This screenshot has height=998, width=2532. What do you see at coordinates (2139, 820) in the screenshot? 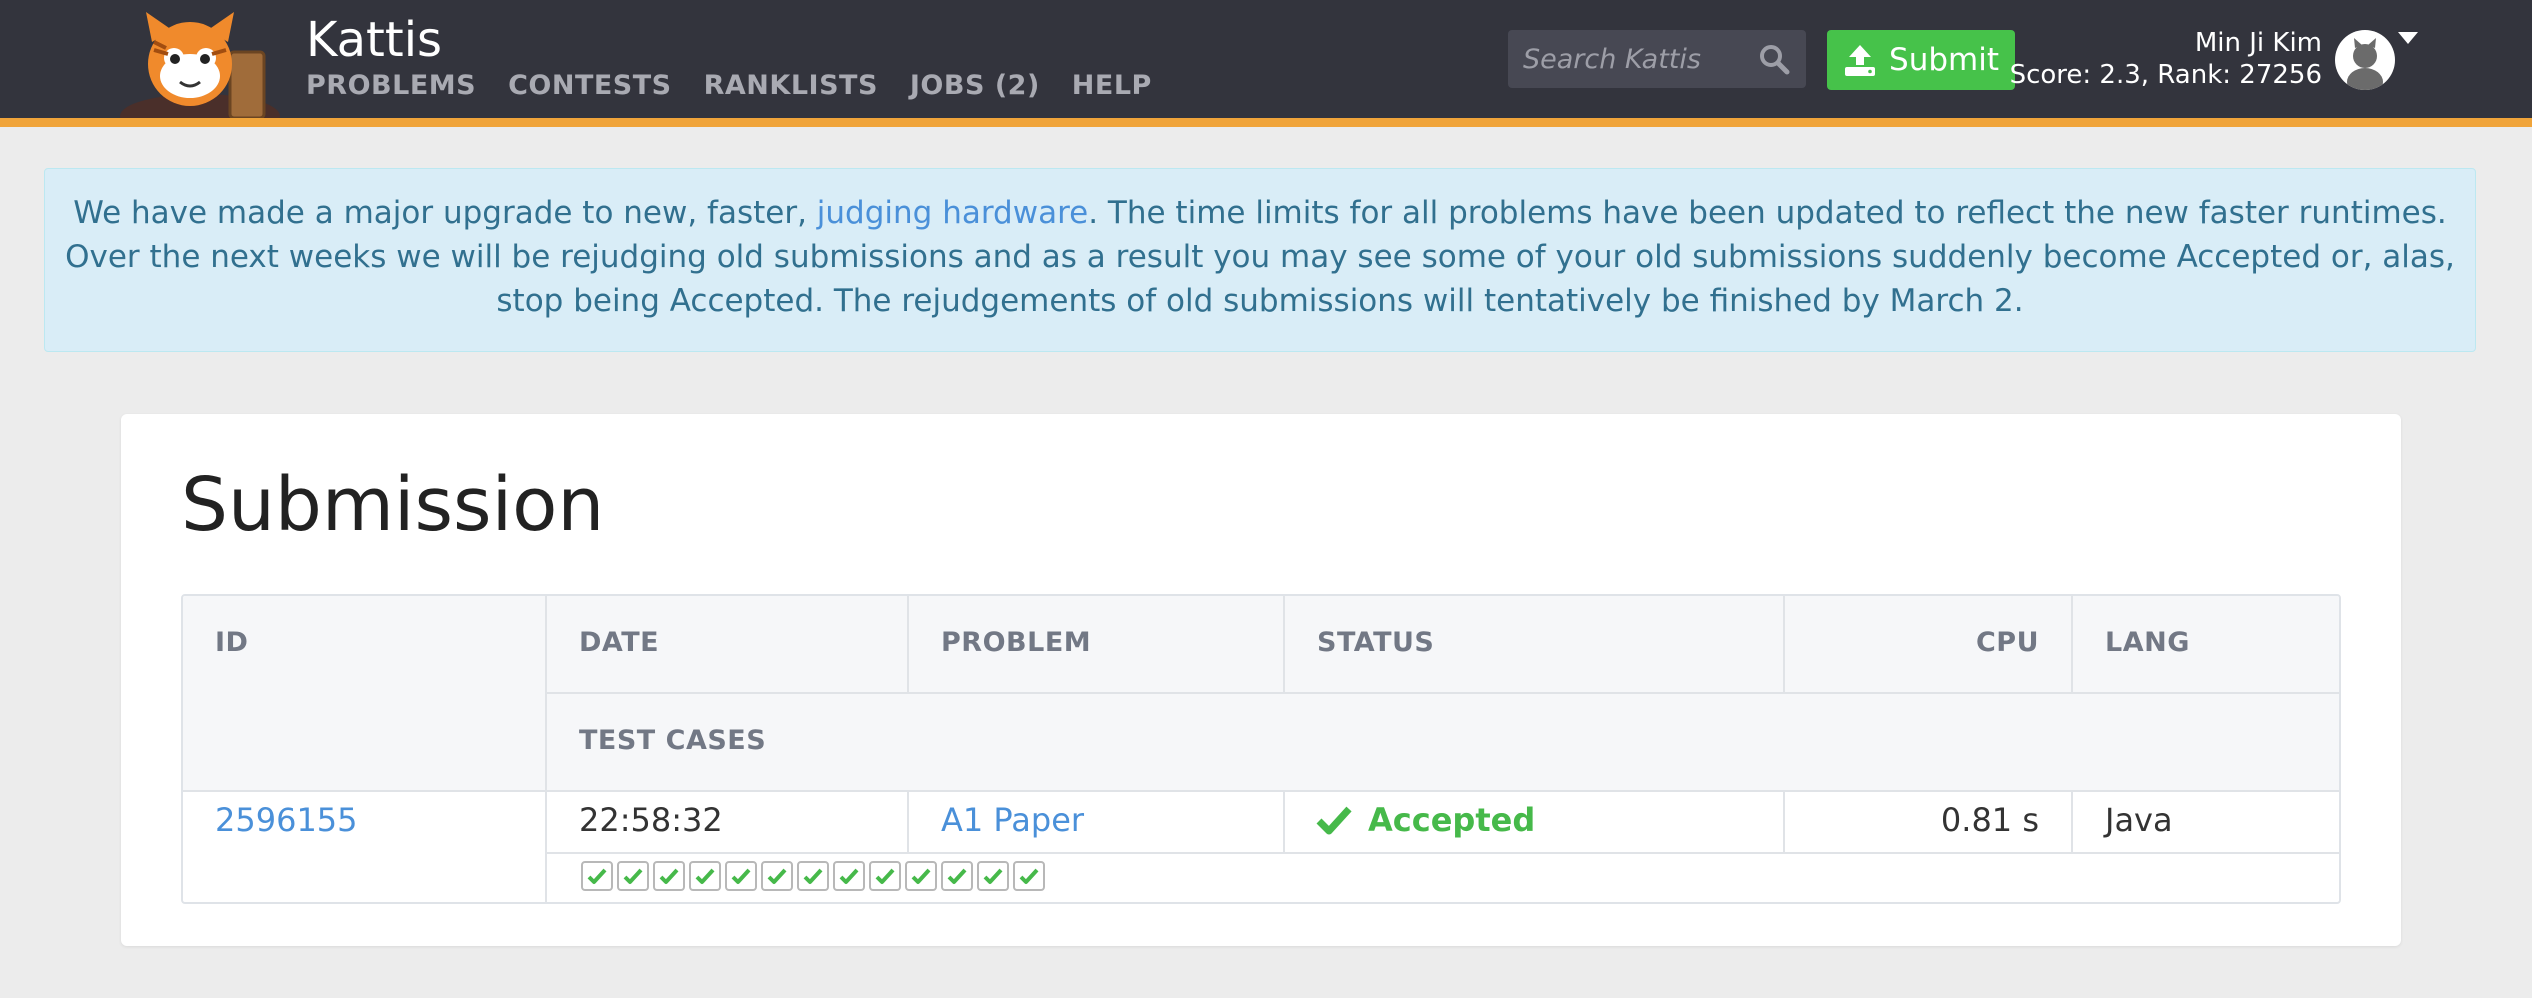
I see `submission-lang: Java` at bounding box center [2139, 820].